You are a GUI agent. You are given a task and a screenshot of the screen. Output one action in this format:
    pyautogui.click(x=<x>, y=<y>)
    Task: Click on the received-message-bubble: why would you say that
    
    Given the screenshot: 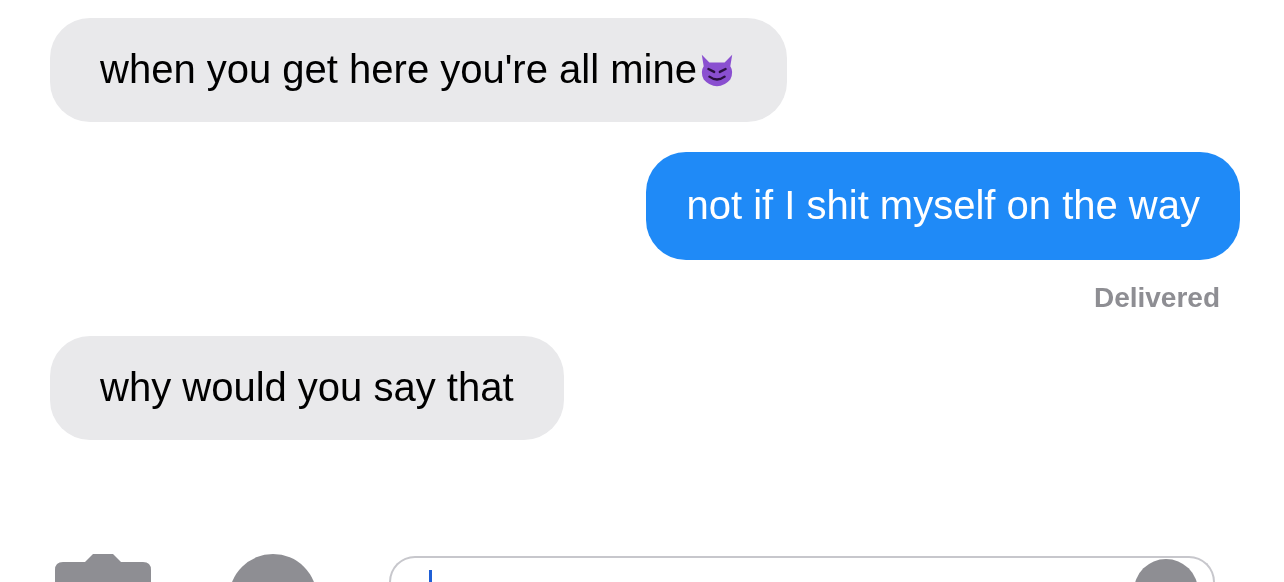 What is the action you would take?
    pyautogui.click(x=307, y=388)
    